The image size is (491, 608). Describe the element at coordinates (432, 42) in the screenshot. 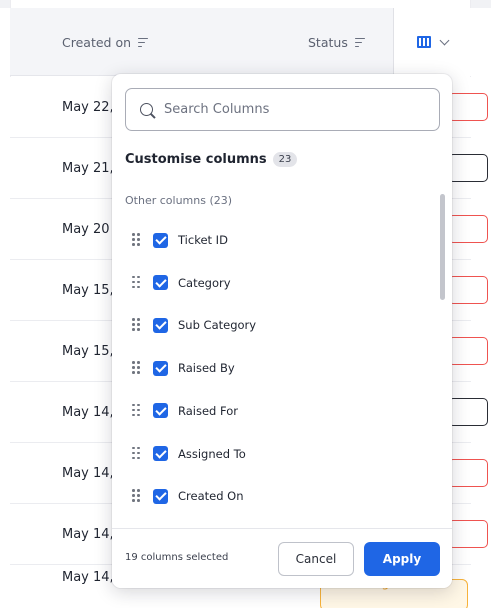

I see `column-settings-button` at that location.